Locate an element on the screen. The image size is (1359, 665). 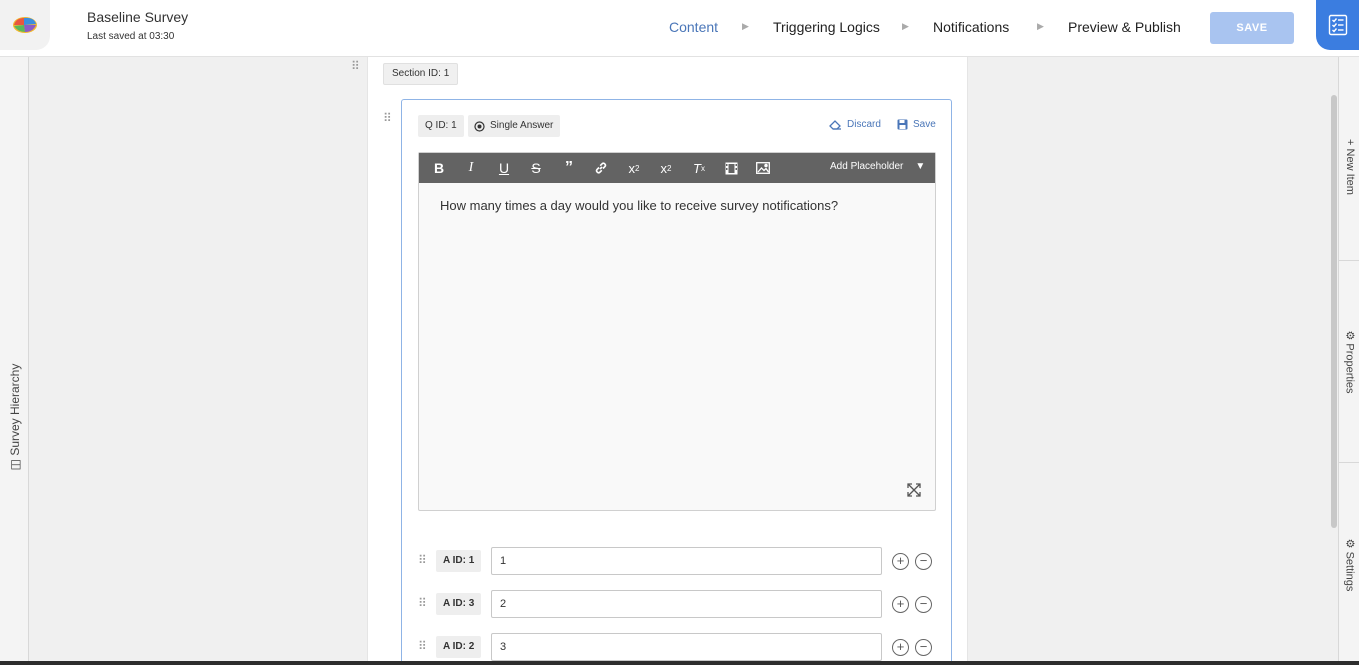
superscript-icon: x2 is located at coordinates (666, 168).